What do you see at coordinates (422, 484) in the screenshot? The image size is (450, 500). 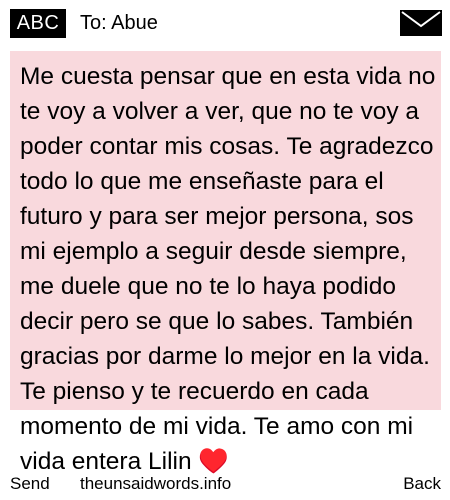 I see `back-softkey: Back` at bounding box center [422, 484].